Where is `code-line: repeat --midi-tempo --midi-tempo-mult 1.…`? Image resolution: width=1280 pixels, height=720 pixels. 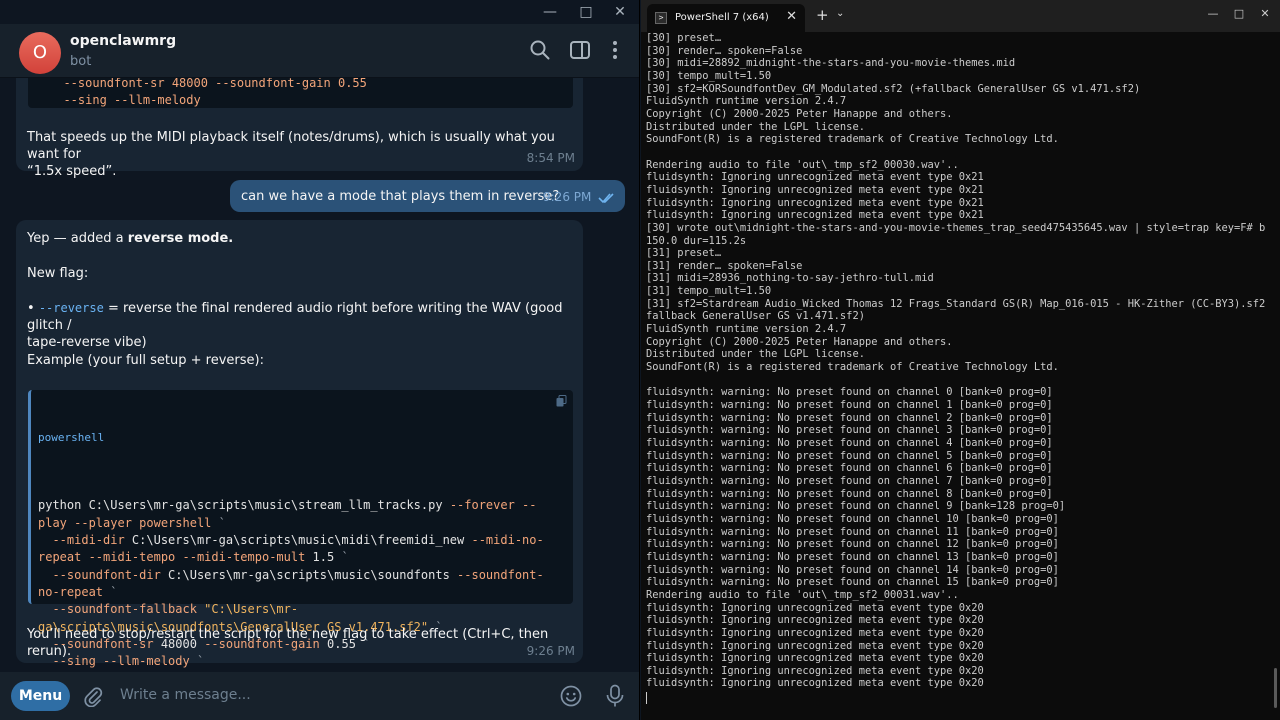 code-line: repeat --midi-tempo --midi-tempo-mult 1.… is located at coordinates (305, 557).